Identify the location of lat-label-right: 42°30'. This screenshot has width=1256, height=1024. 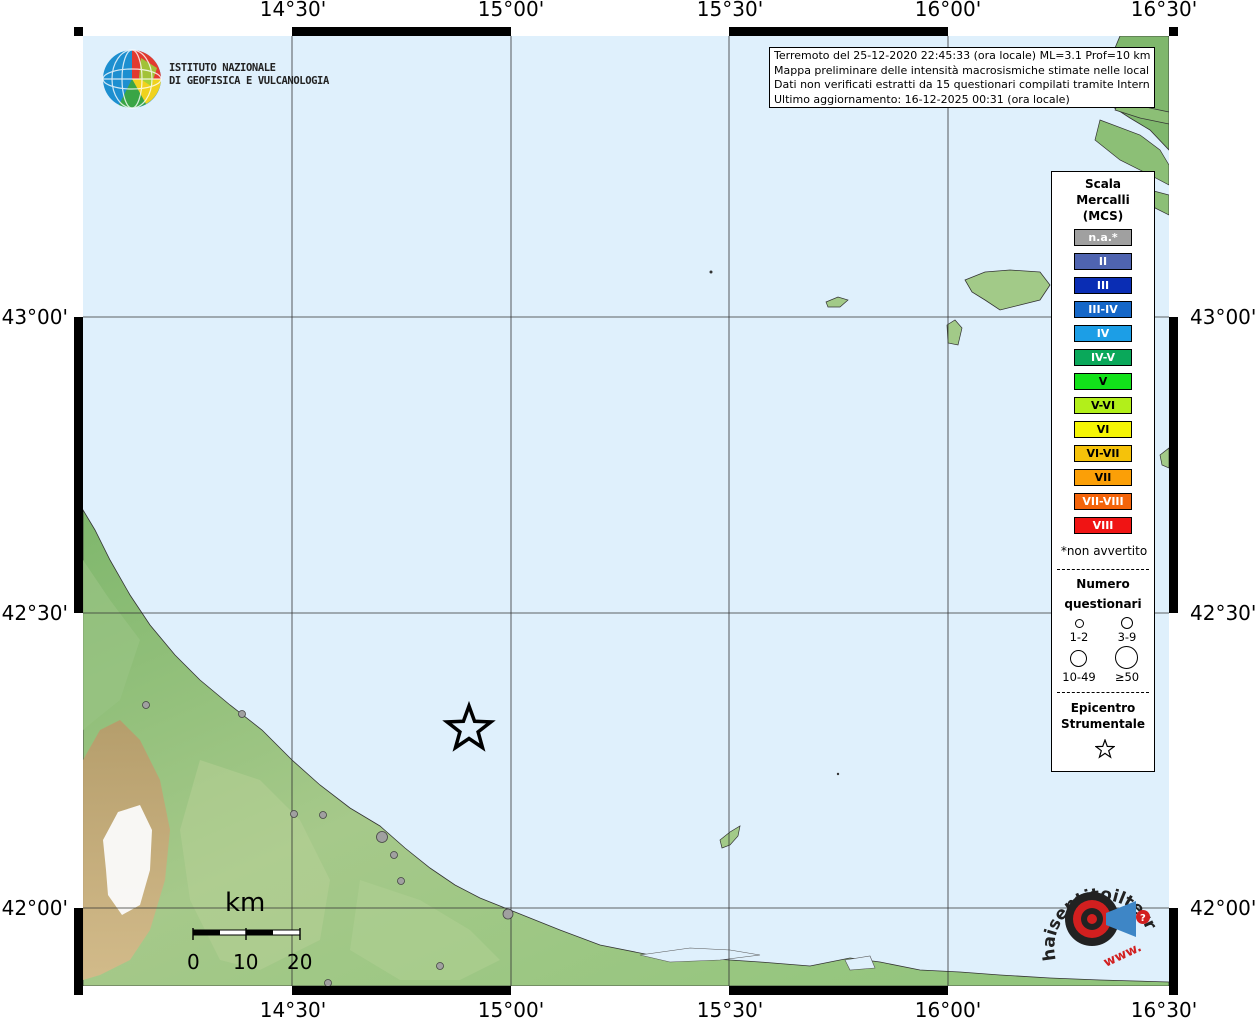
(1223, 613).